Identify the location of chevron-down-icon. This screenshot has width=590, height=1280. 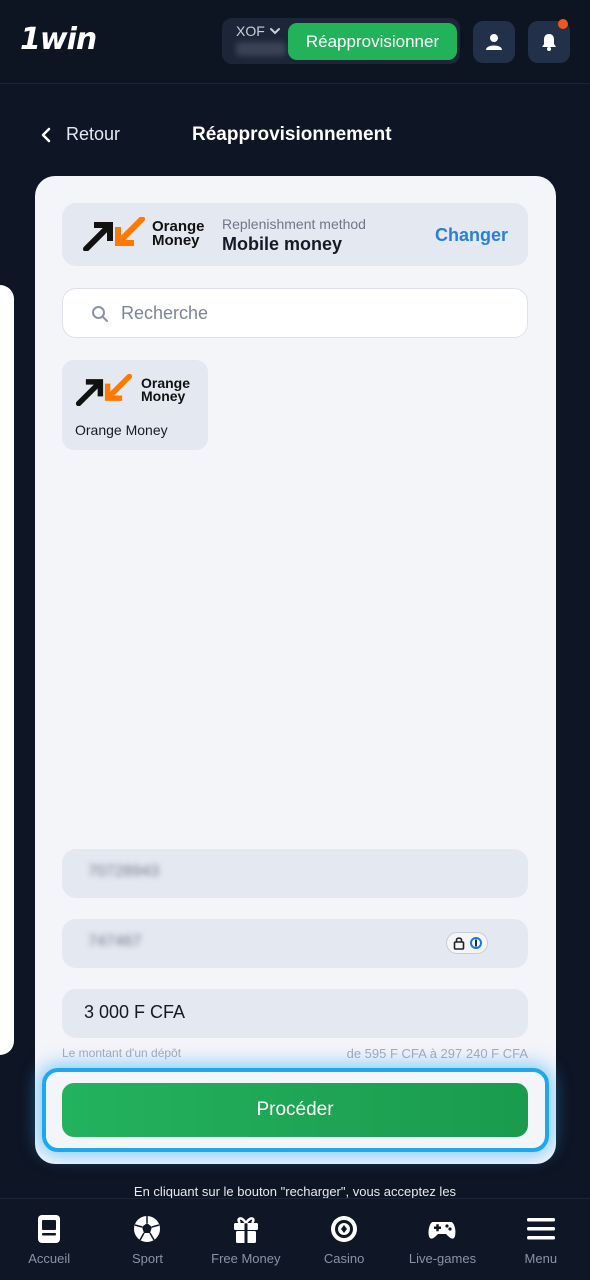
(274, 31).